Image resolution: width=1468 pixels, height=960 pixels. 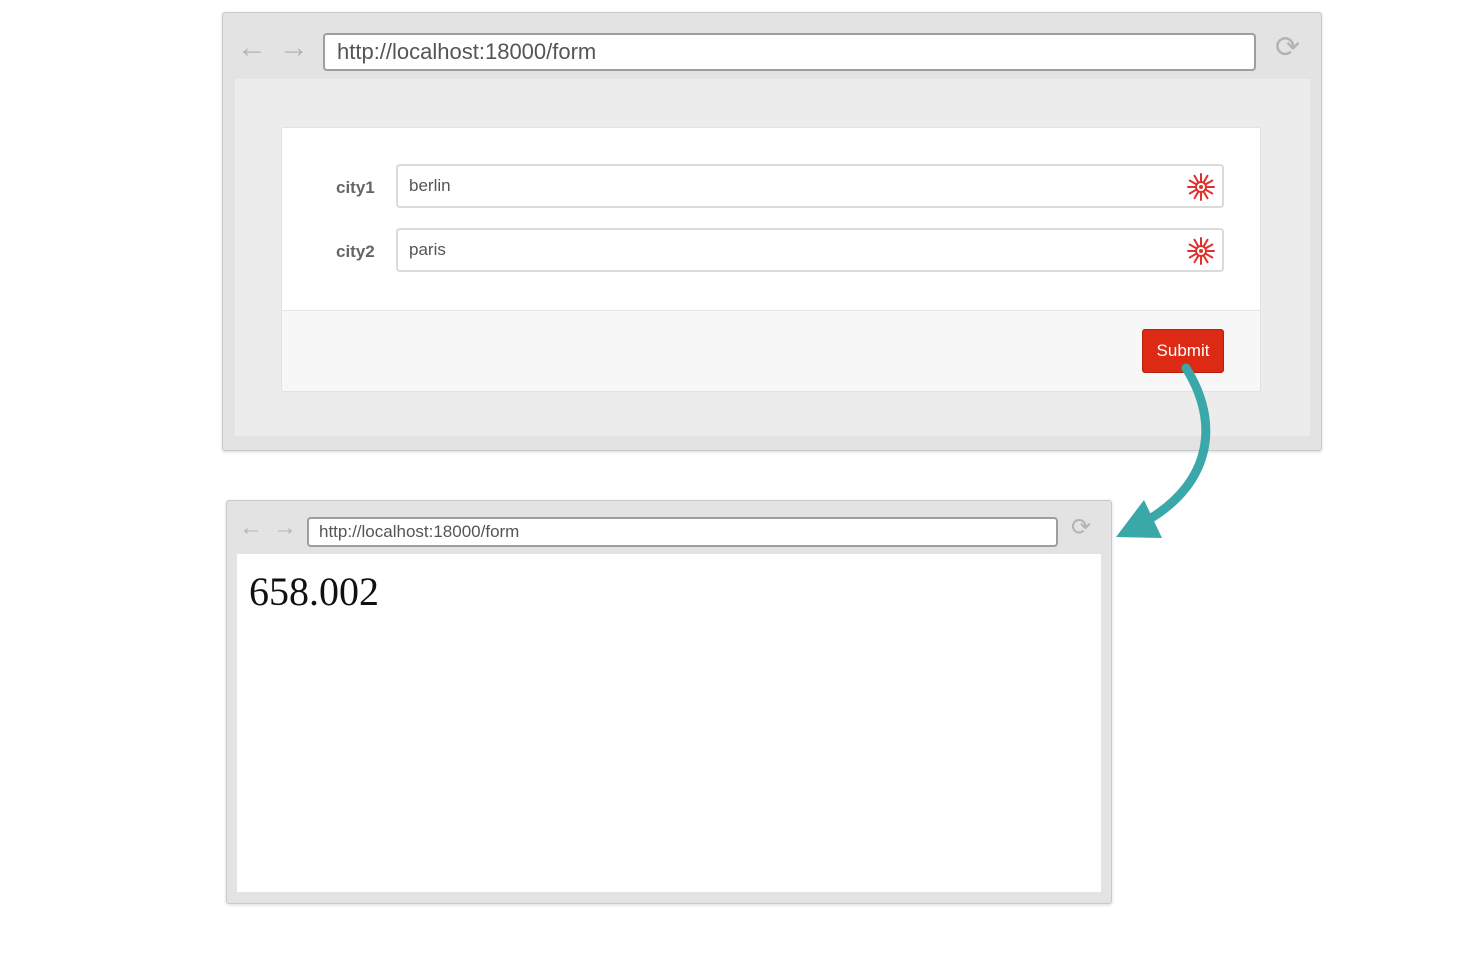 I want to click on city2-input: paris, so click(x=810, y=250).